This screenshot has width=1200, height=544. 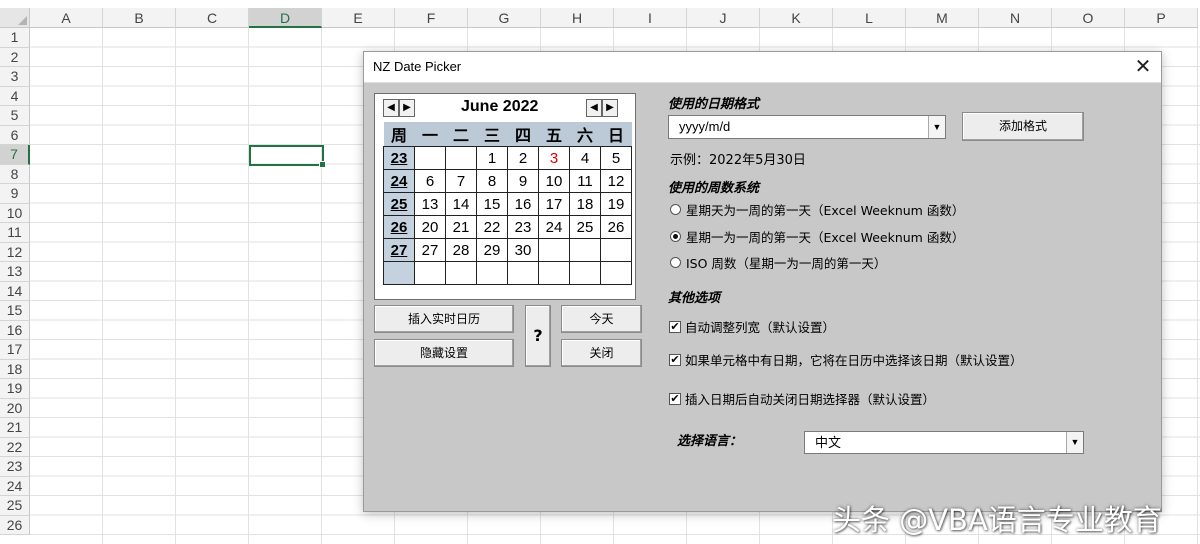 I want to click on insert-live-calendar-button: 插入实时日历, so click(x=444, y=319).